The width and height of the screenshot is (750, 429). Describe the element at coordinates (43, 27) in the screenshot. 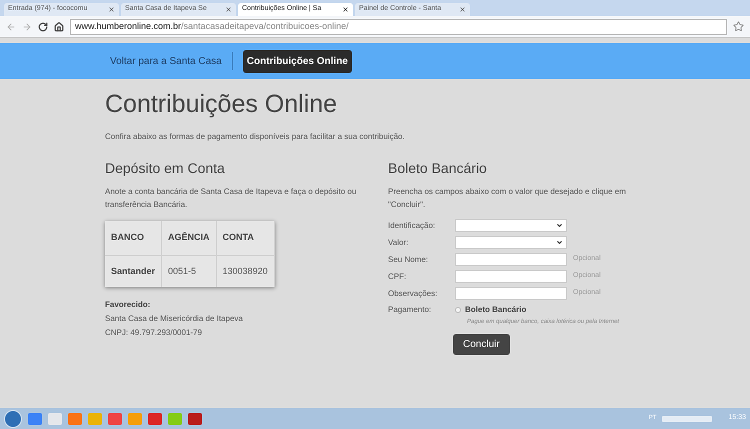

I see `reload-icon` at that location.